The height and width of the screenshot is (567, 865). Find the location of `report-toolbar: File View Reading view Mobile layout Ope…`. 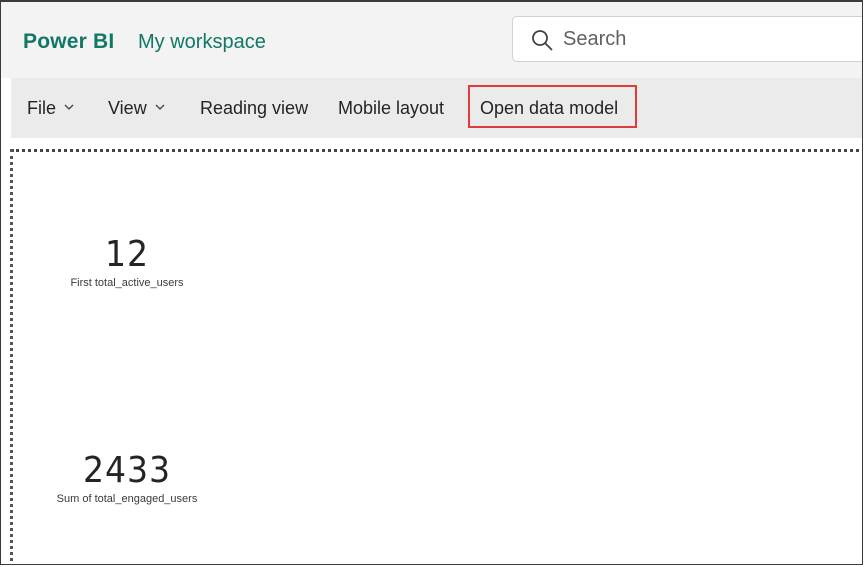

report-toolbar: File View Reading view Mobile layout Ope… is located at coordinates (436, 108).